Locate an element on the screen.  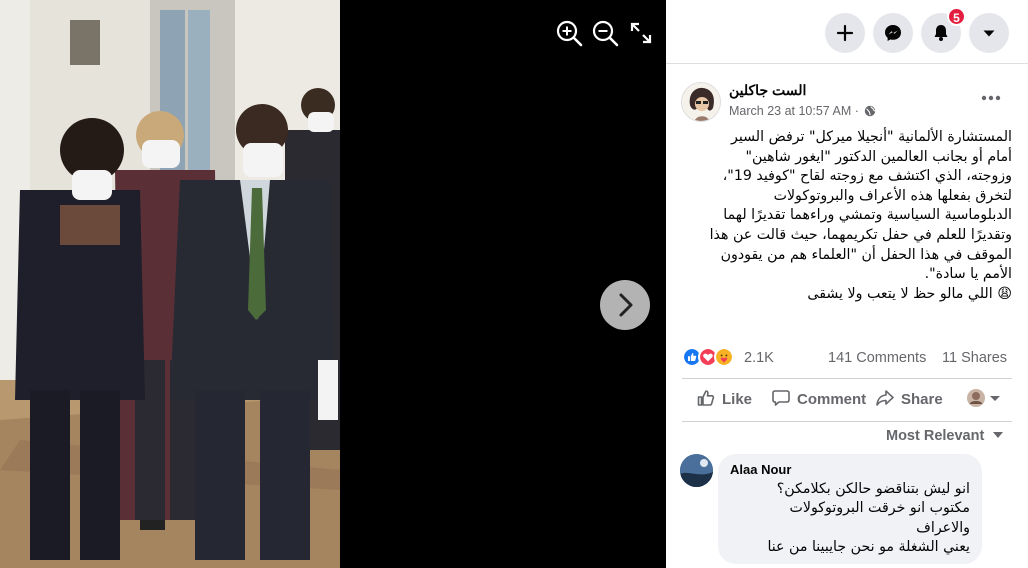
post-actions: Like Comment Share is located at coordinates (847, 400).